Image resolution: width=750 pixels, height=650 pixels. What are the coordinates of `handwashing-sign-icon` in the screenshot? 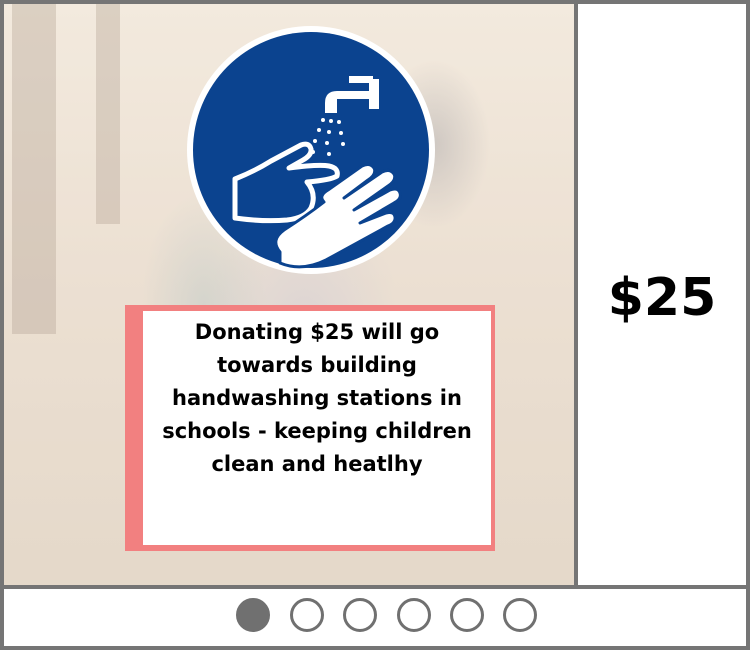 It's located at (311, 150).